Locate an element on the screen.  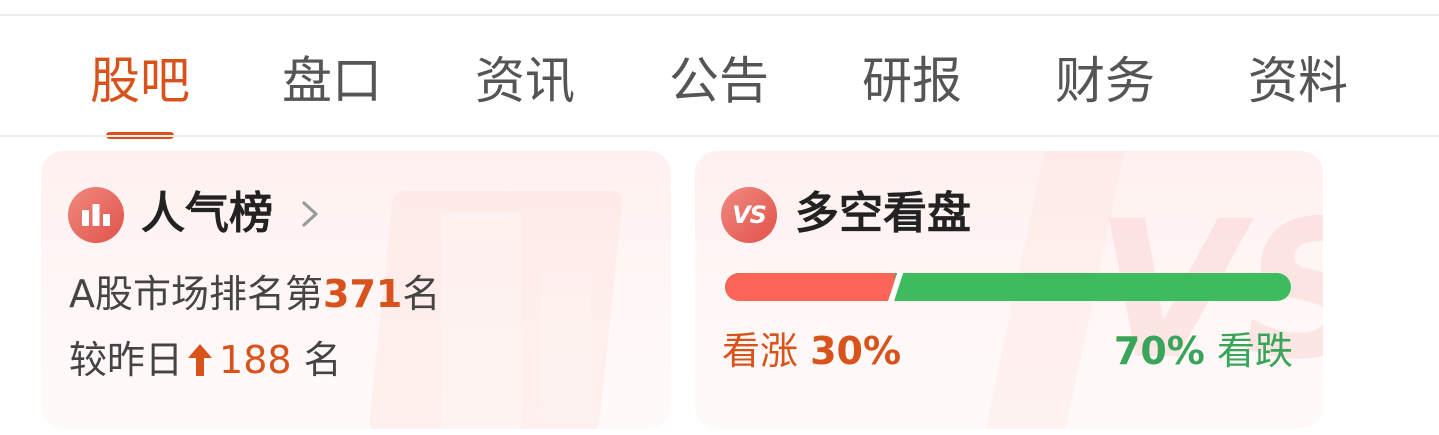
popularity-title: 人气榜 is located at coordinates (207, 213).